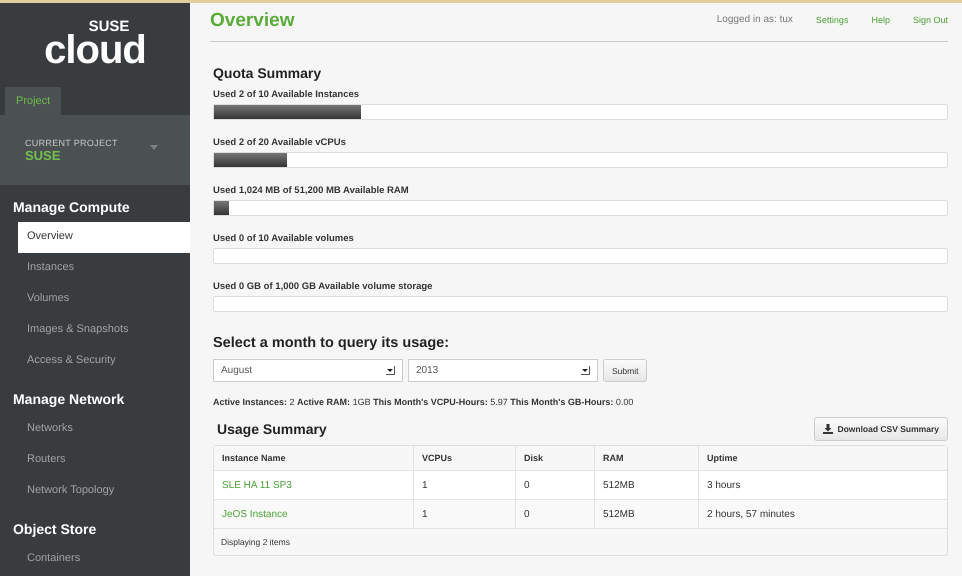  I want to click on download-icon, so click(828, 429).